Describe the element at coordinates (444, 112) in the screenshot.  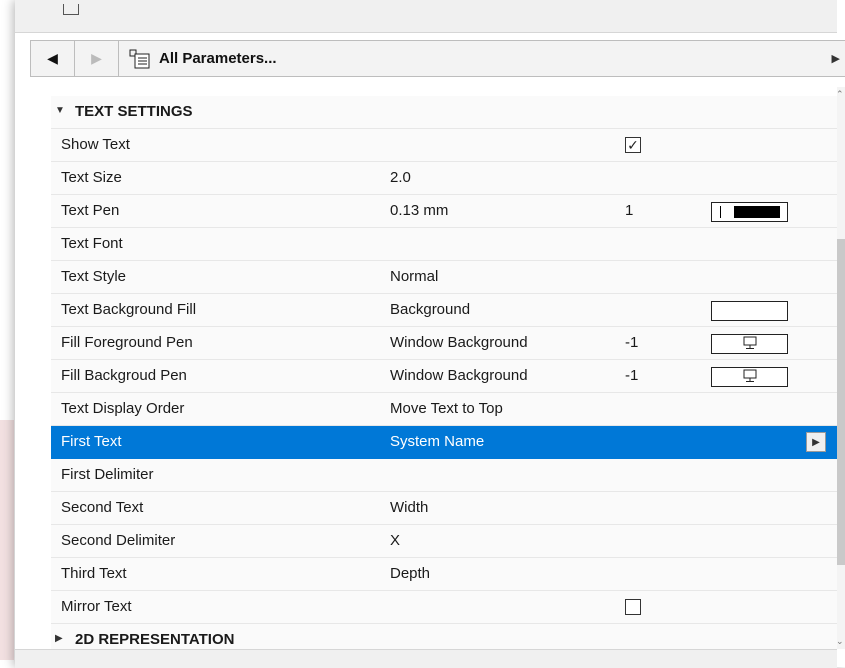
I see `section-header-text-settings: ▼ TEXT SETTINGS` at that location.